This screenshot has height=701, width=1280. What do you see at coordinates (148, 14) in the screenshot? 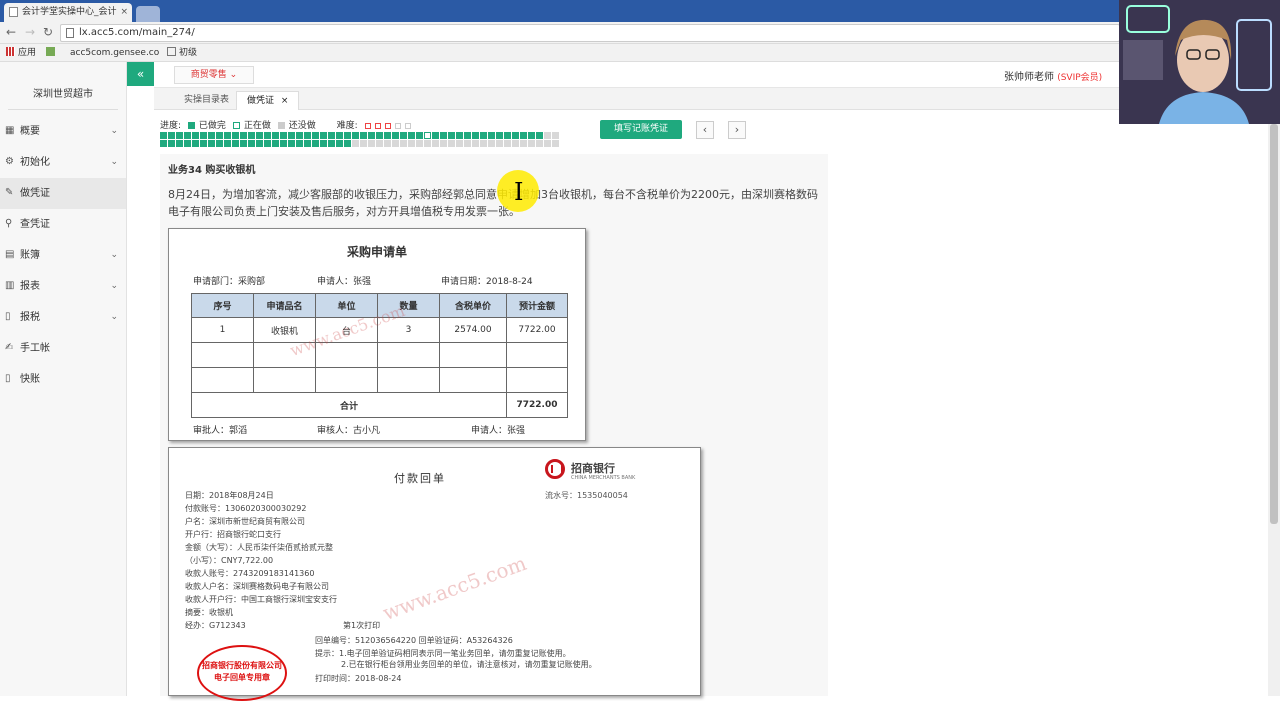
I see `new-tab-button` at bounding box center [148, 14].